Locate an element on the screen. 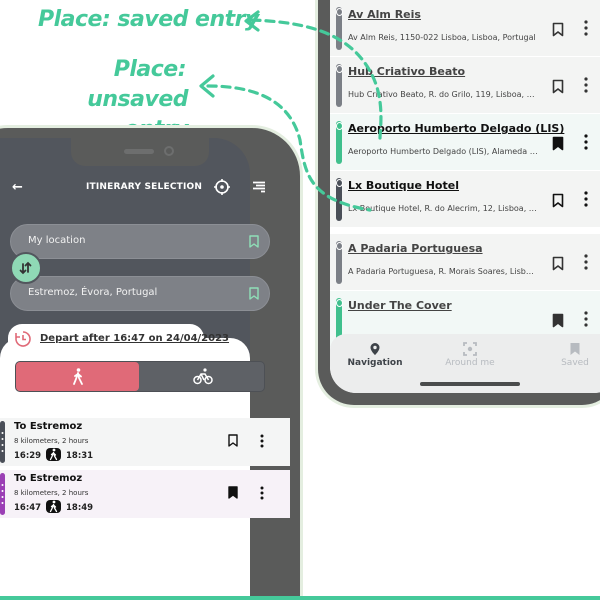 Image resolution: width=600 pixels, height=600 pixels. swap-button is located at coordinates (26, 268).